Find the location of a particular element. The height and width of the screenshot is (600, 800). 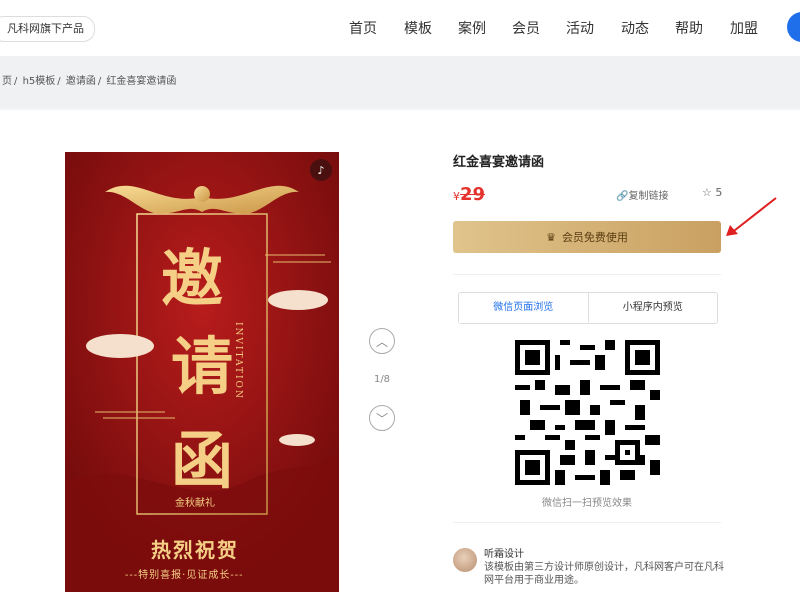

next-page-button: ﹀ is located at coordinates (382, 418).